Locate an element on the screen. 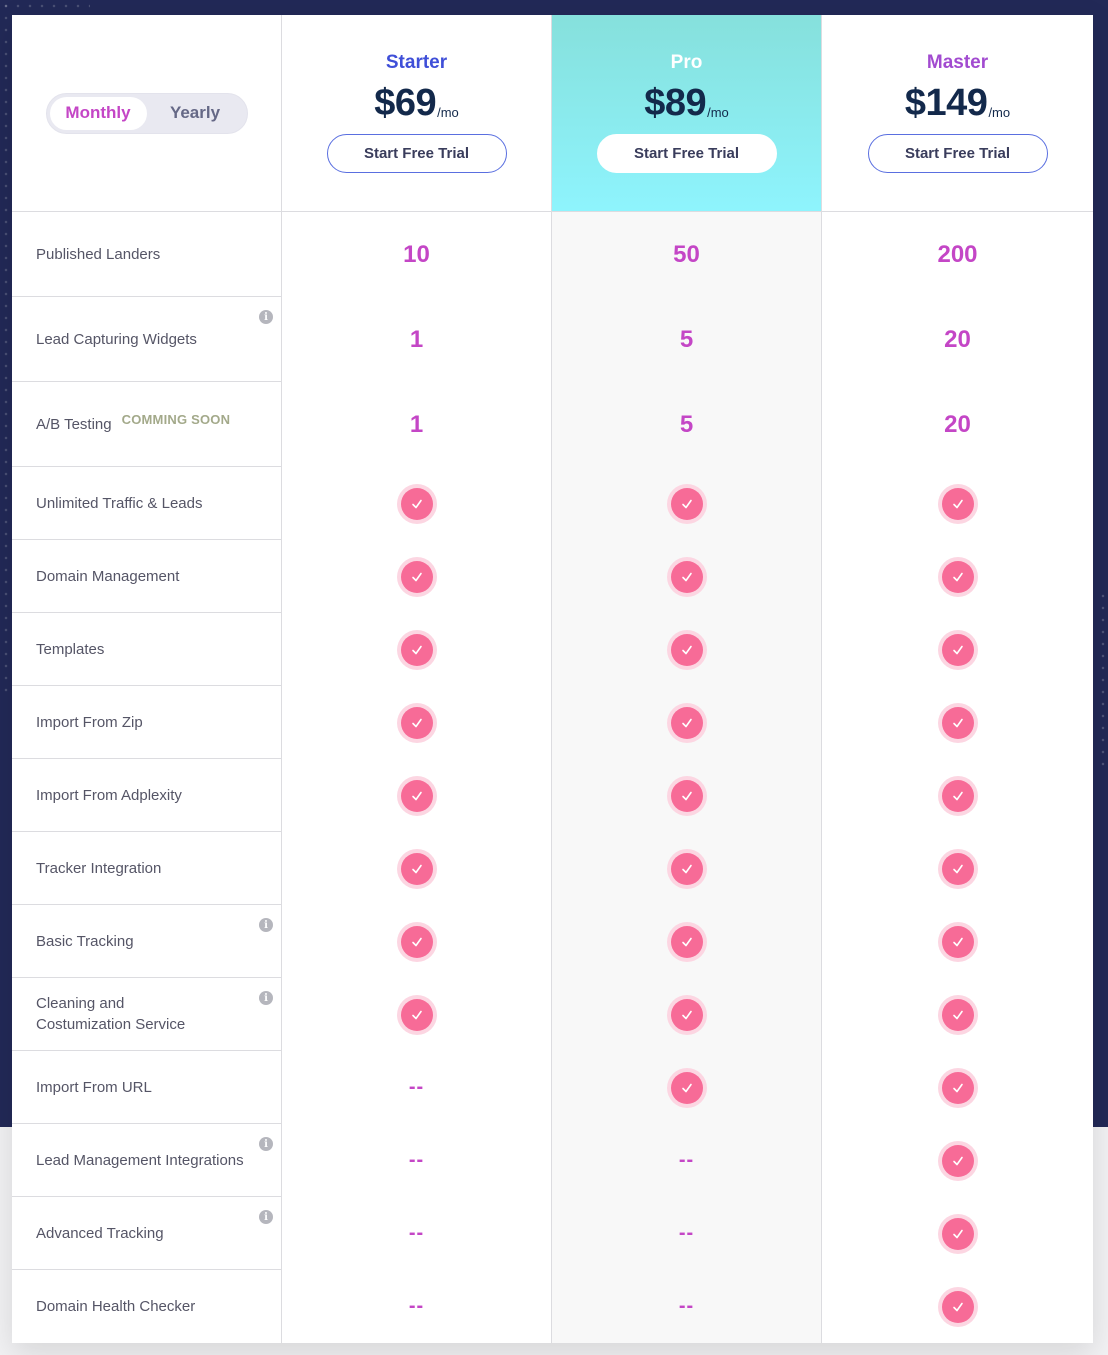  feature-row: A/B Testing COMMING SOON 1 5 20 is located at coordinates (552, 424).